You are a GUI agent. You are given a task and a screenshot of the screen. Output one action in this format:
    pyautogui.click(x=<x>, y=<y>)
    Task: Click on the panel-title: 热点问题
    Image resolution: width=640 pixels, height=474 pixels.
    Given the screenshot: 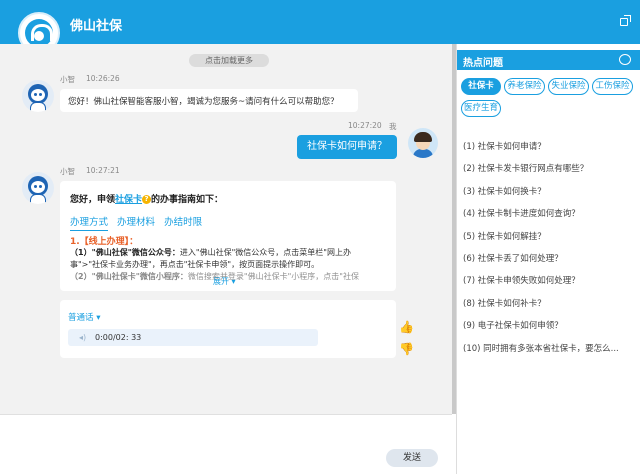 What is the action you would take?
    pyautogui.click(x=483, y=63)
    